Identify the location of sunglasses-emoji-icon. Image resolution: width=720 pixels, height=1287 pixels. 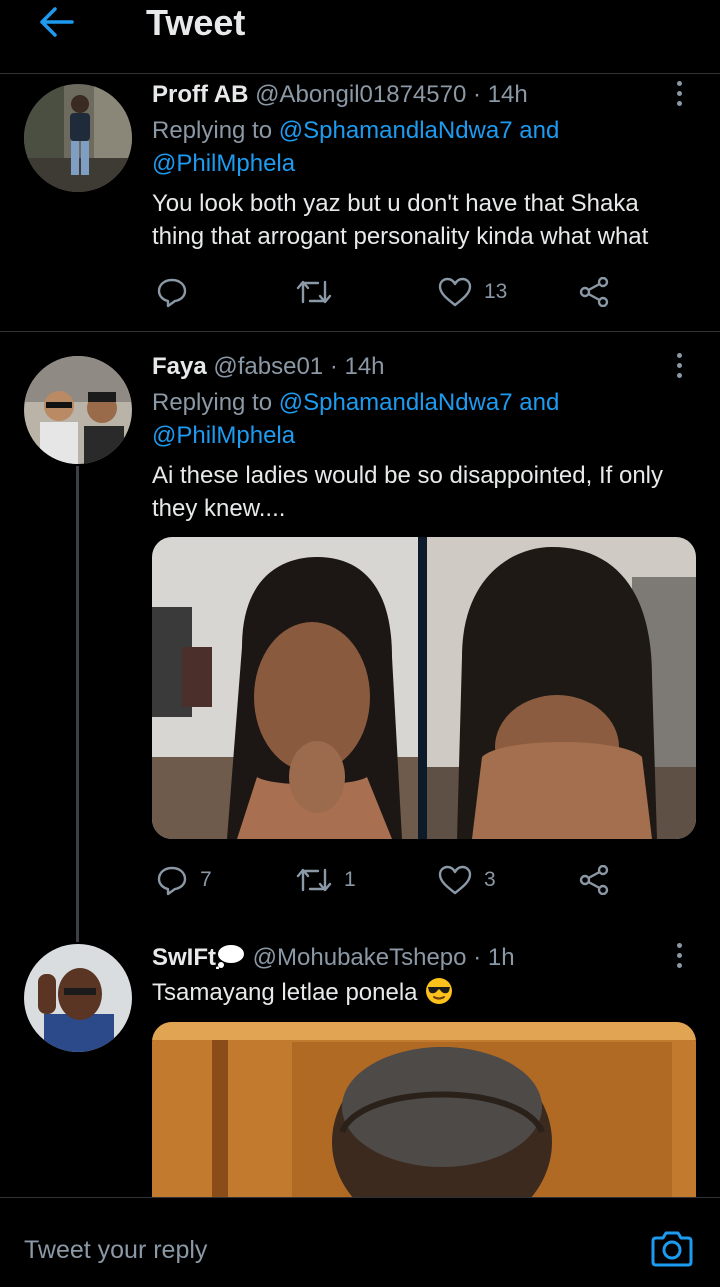
(439, 991).